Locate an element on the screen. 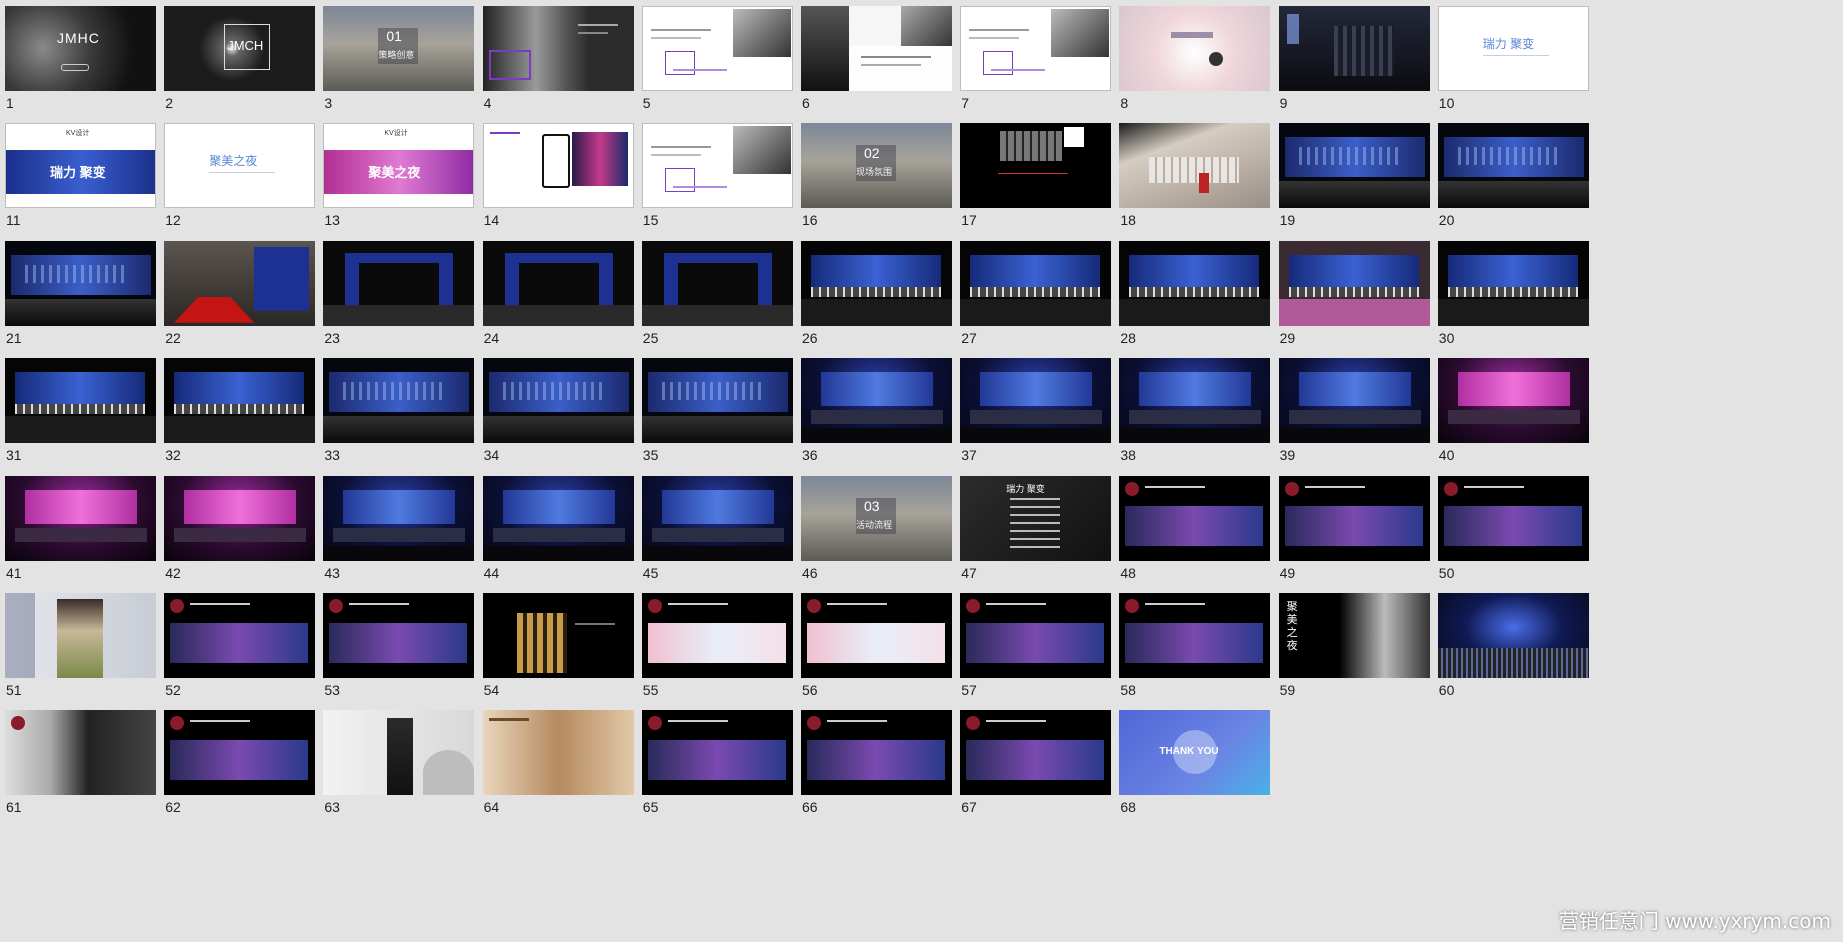 This screenshot has height=942, width=1843. slide-thumbnail-30: 30 is located at coordinates (1520, 294).